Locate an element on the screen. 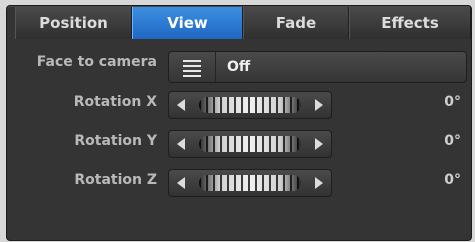 Image resolution: width=475 pixels, height=242 pixels. rotation-y-stepper is located at coordinates (250, 144).